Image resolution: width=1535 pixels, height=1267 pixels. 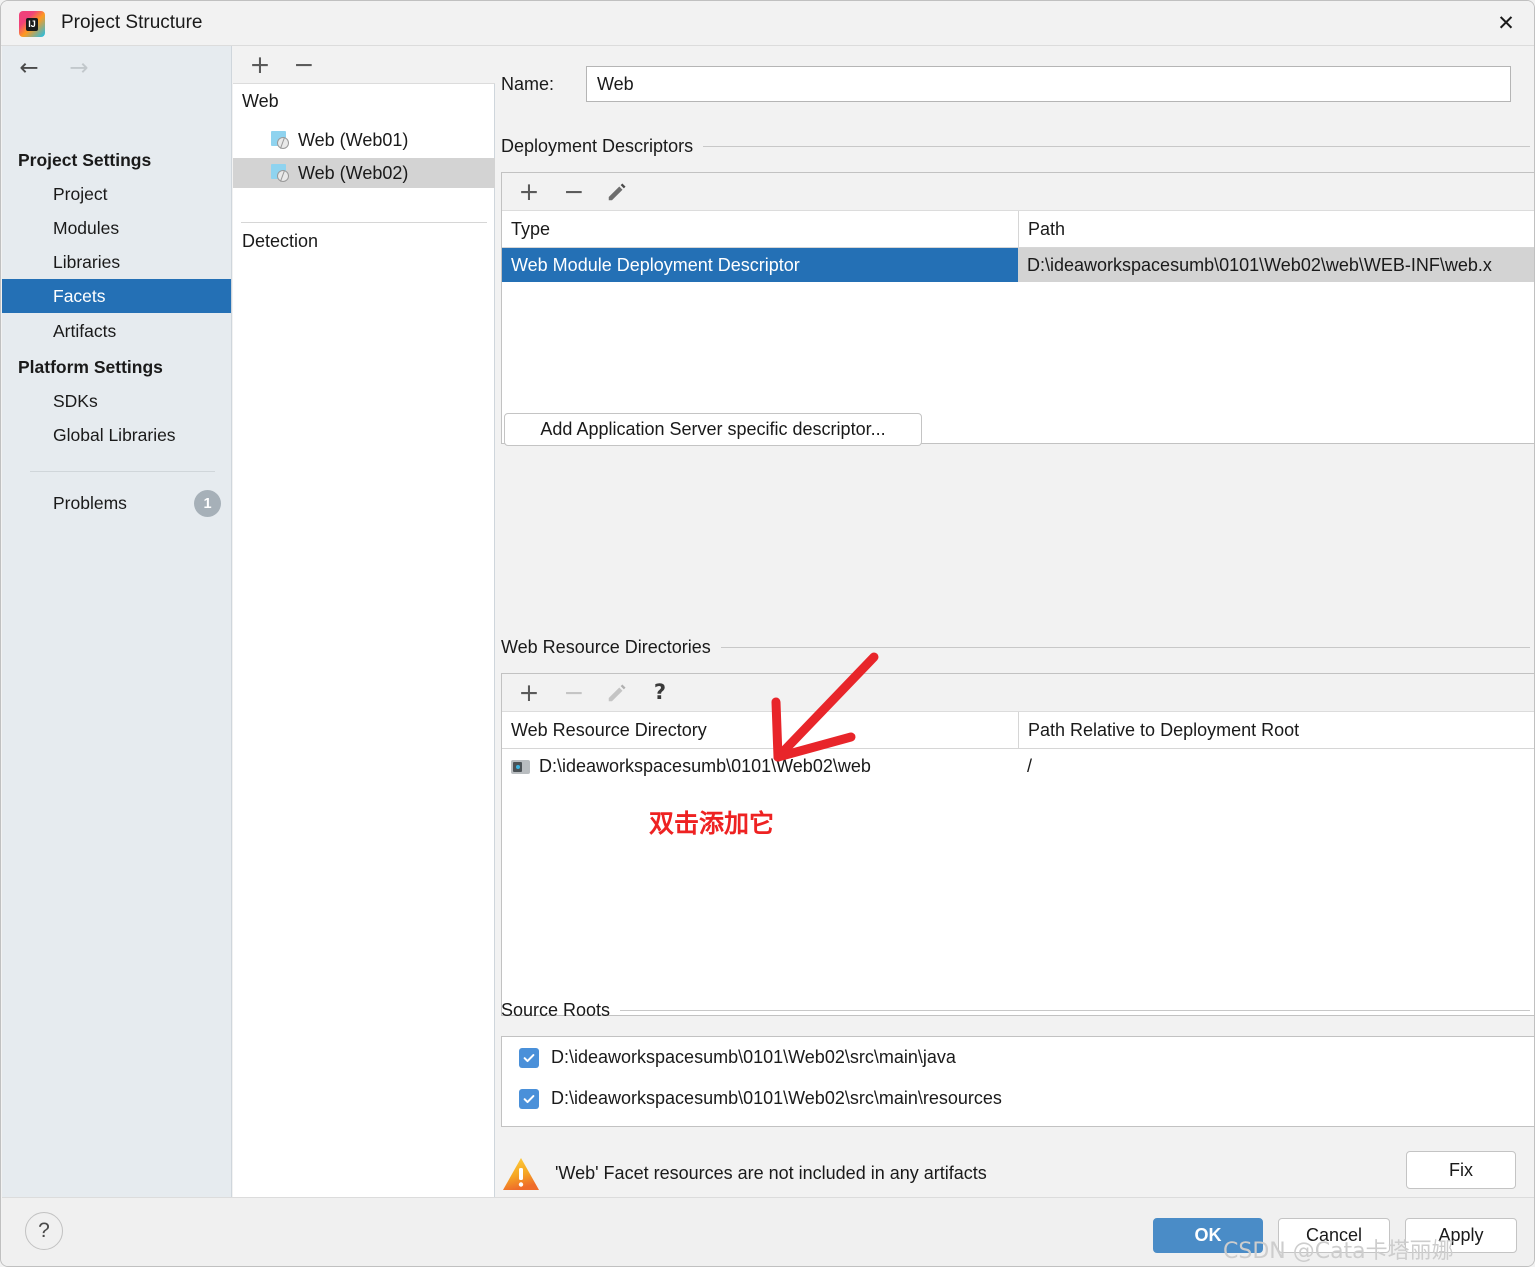 What do you see at coordinates (353, 139) in the screenshot?
I see `facet-item-web01-label: Web (Web01)` at bounding box center [353, 139].